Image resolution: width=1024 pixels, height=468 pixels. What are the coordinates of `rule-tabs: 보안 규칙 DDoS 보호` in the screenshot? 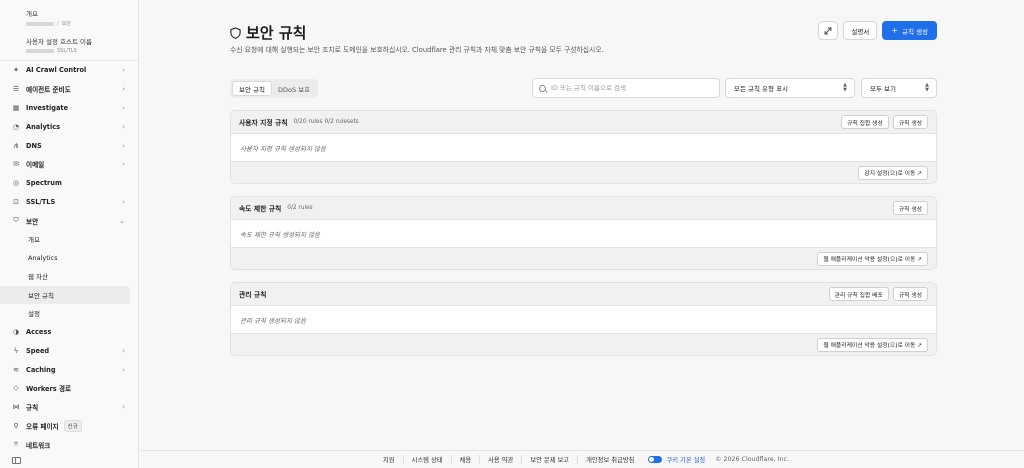 It's located at (274, 88).